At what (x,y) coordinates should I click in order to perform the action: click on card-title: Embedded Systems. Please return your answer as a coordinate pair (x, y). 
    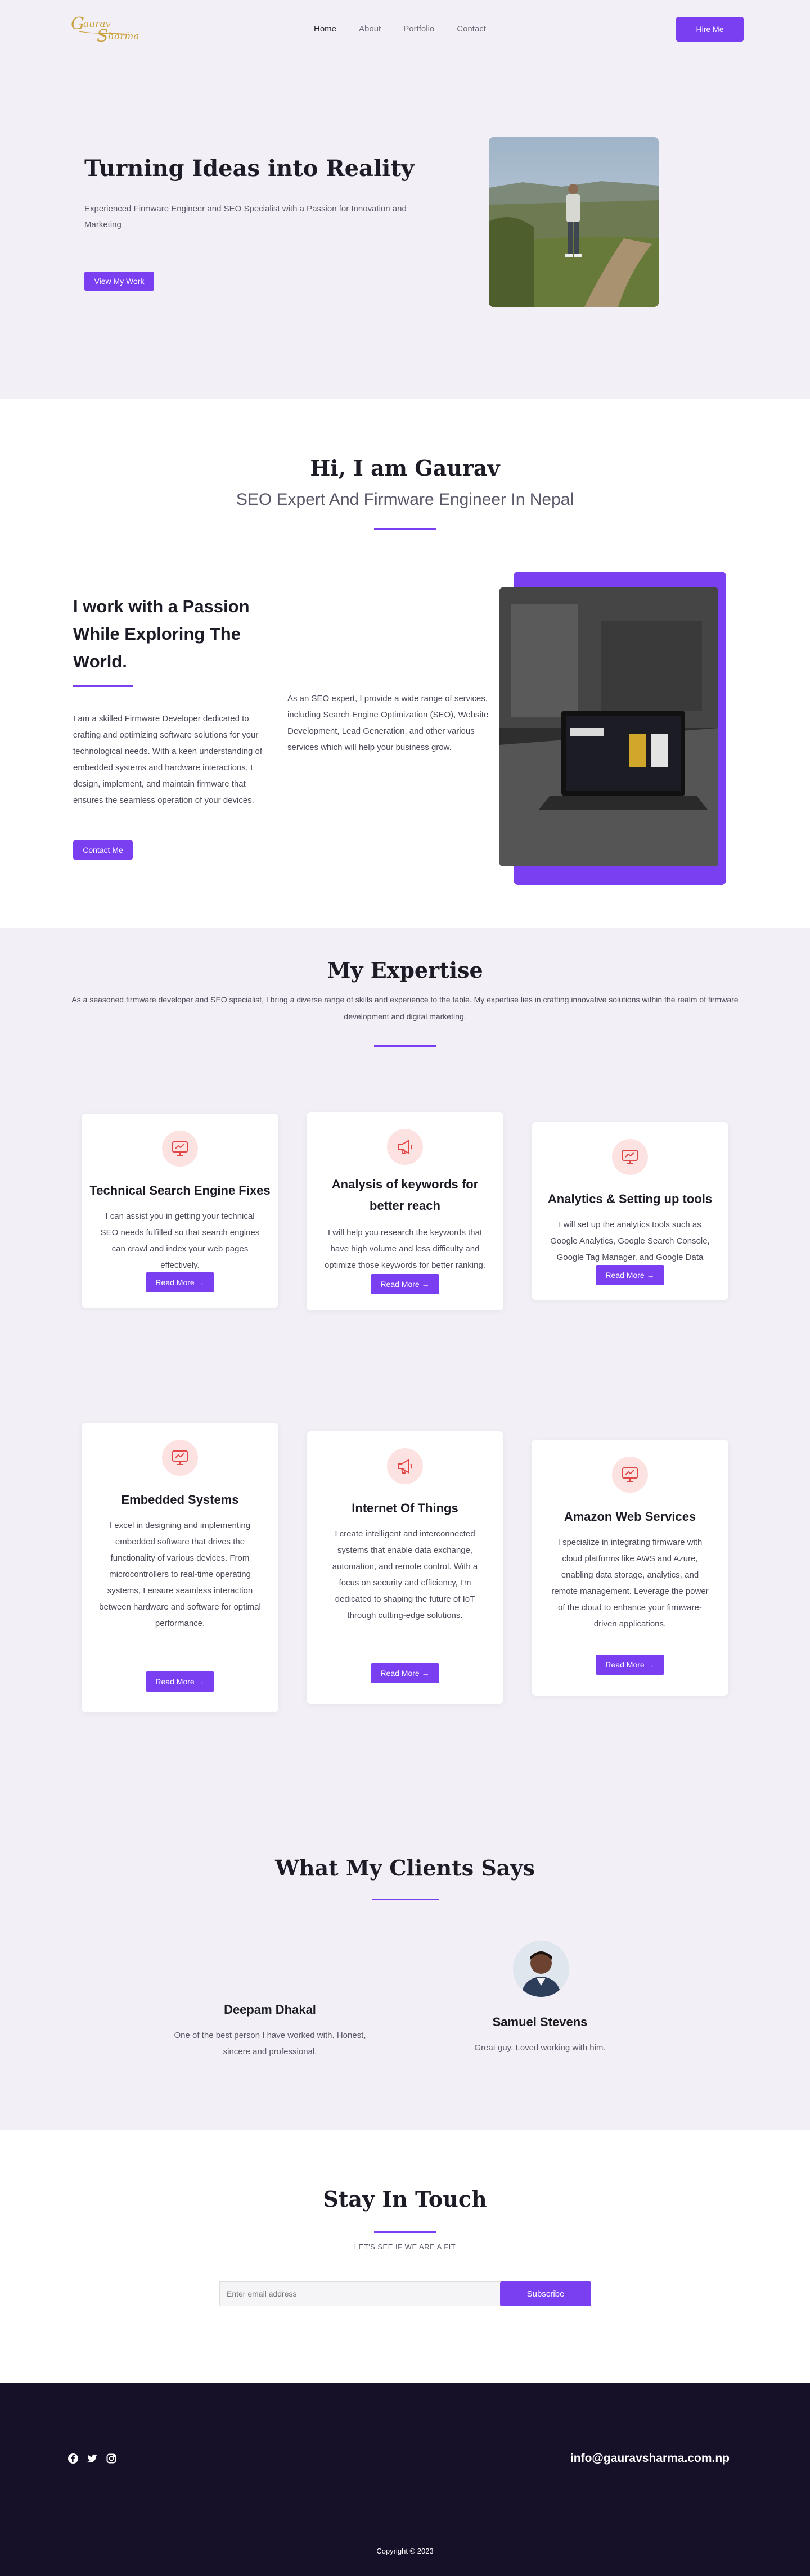
    Looking at the image, I should click on (180, 1500).